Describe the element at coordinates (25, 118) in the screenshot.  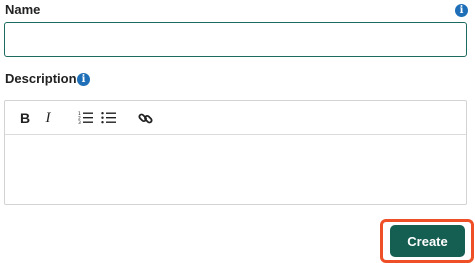
I see `bold-icon: B` at that location.